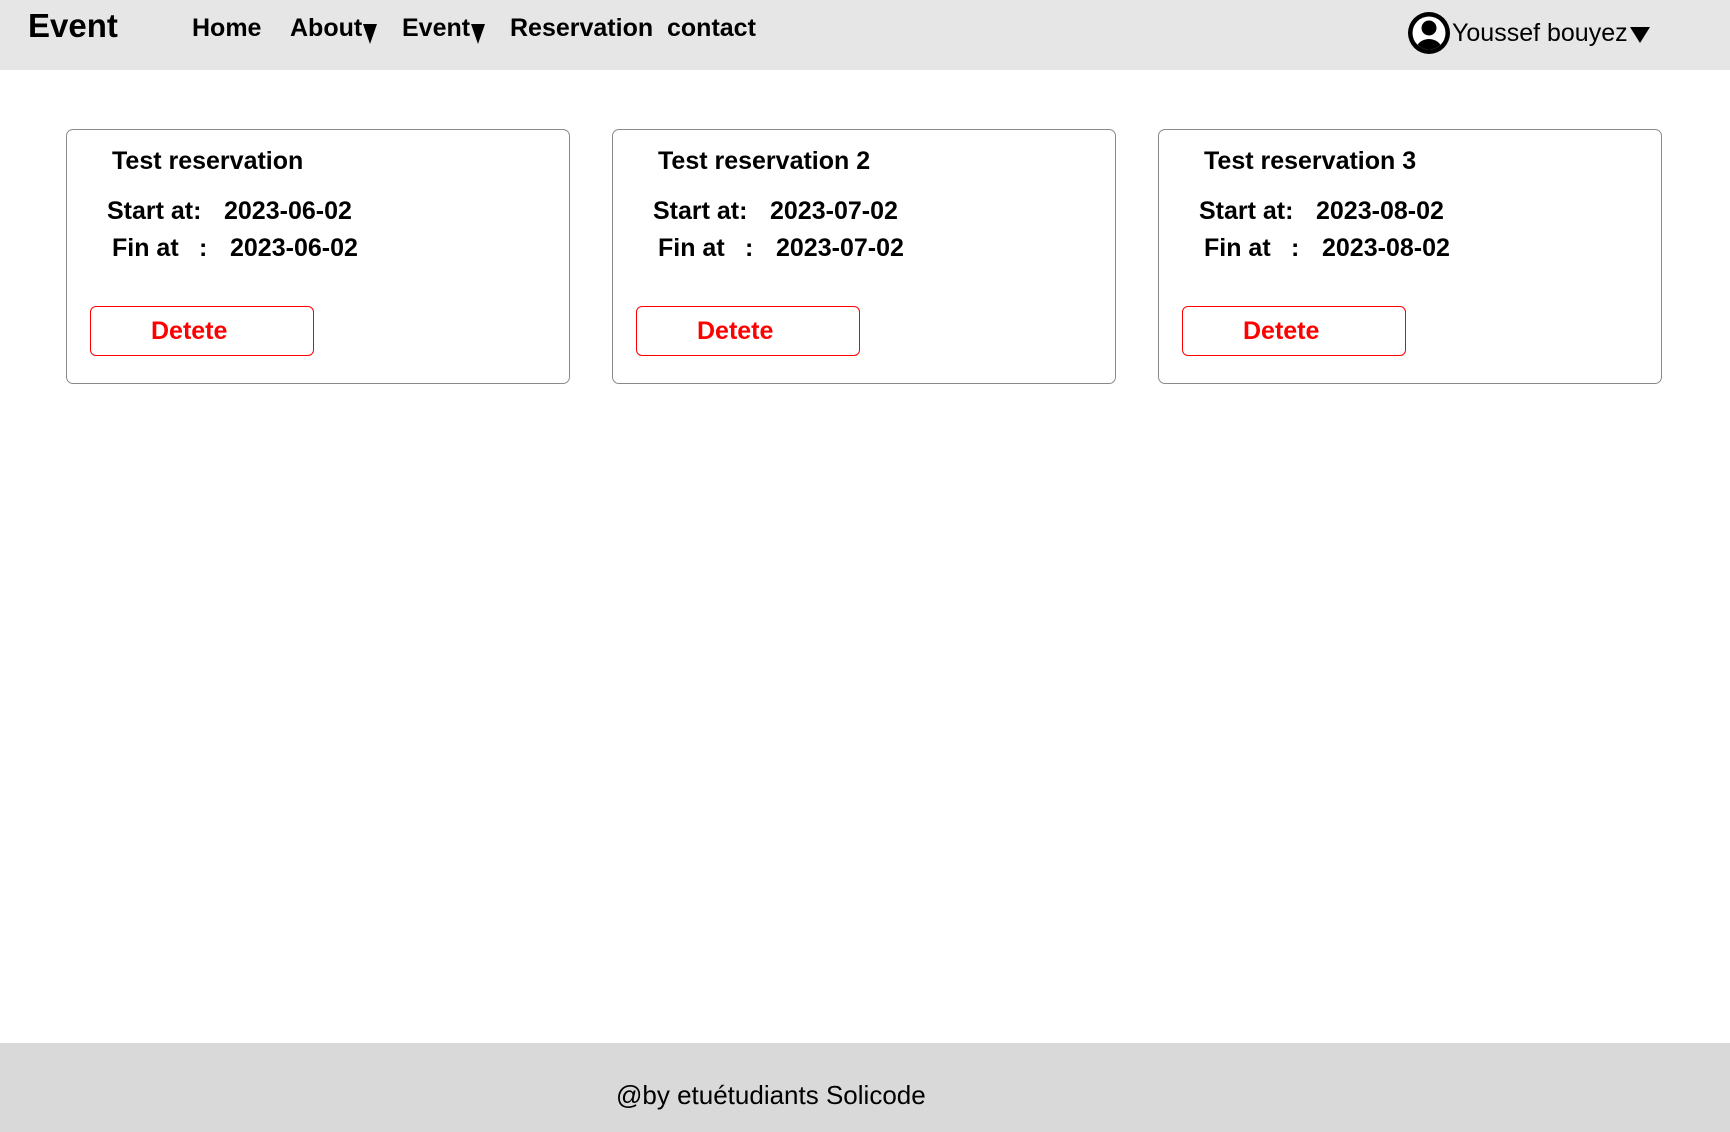 The image size is (1730, 1132). I want to click on nav-item-home: Home, so click(226, 28).